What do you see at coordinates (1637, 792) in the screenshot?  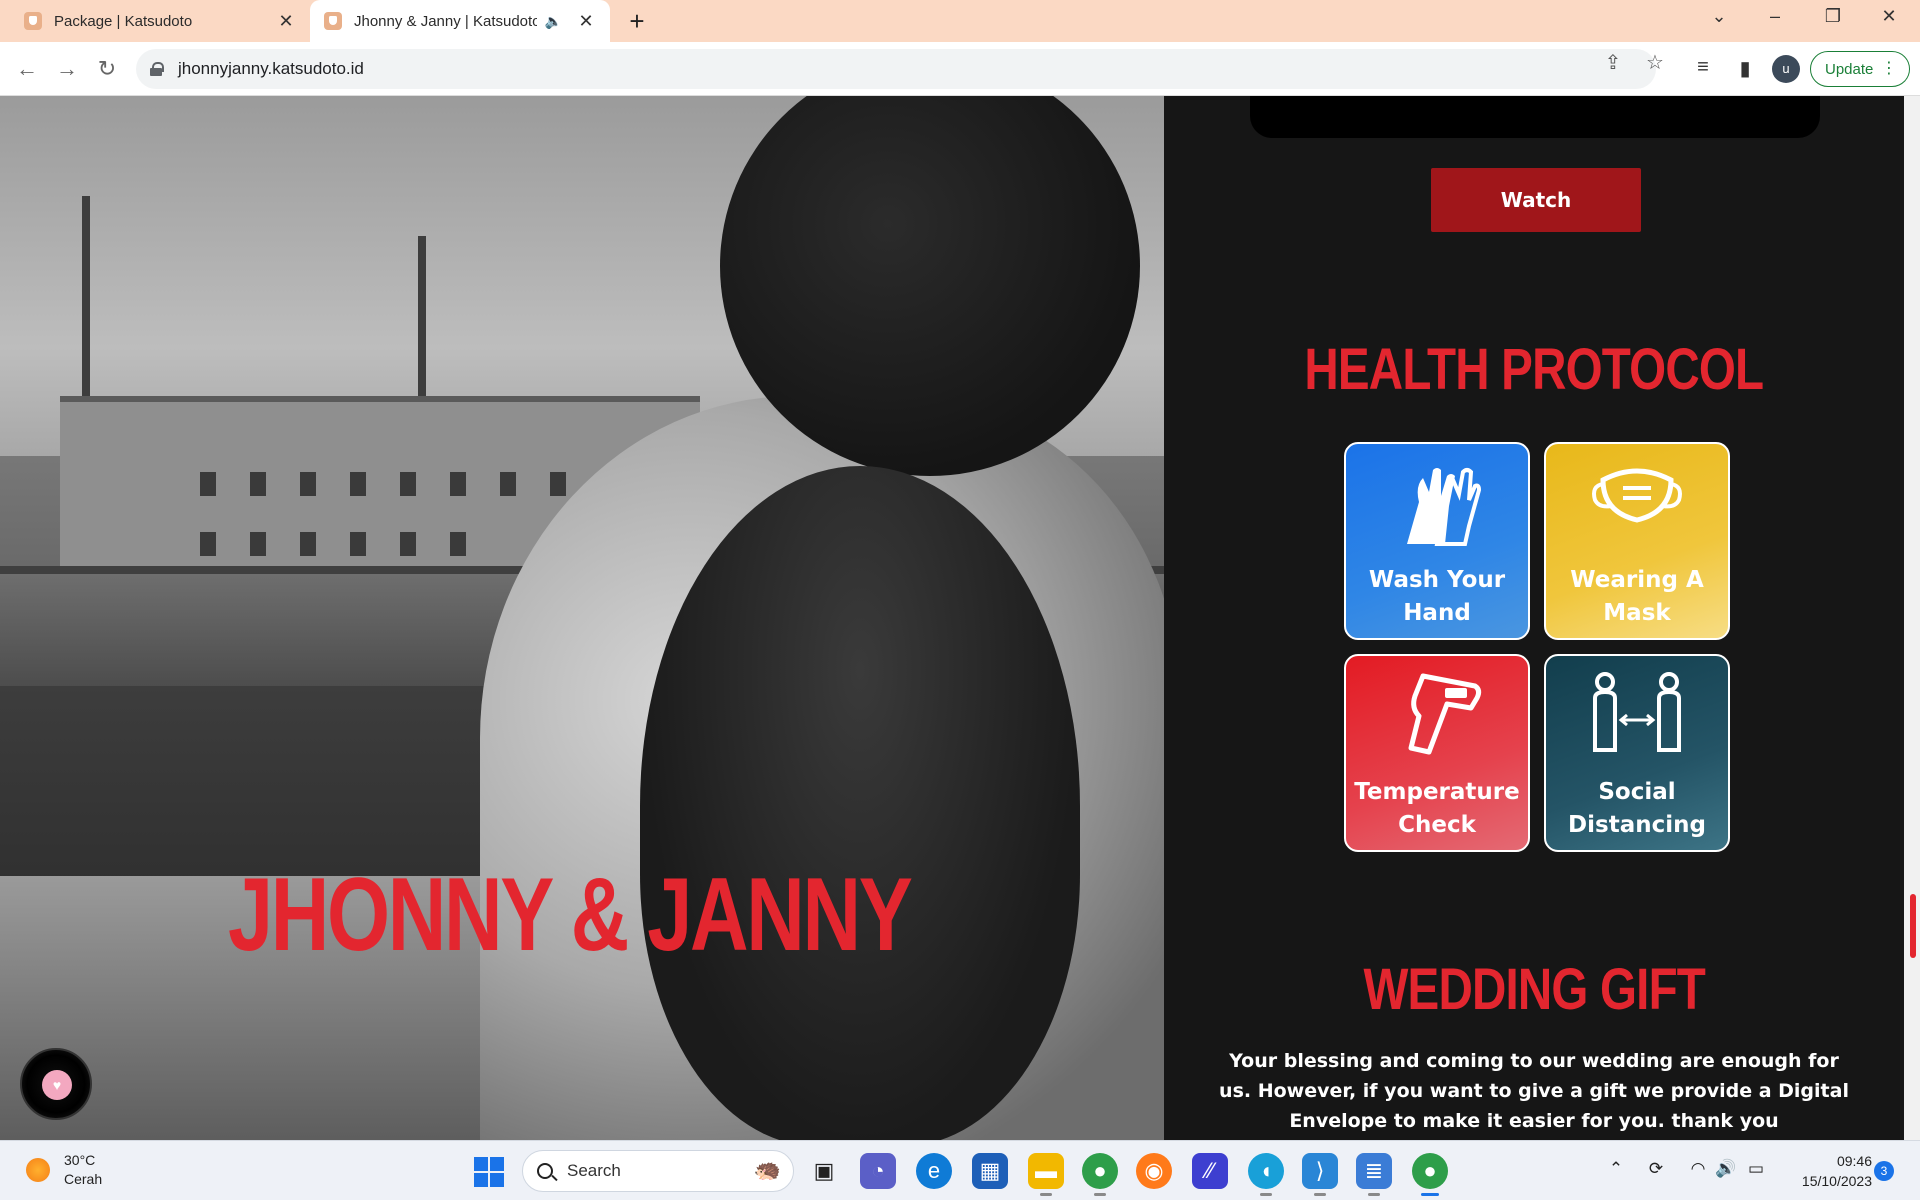 I see `protocol-label-line1: Social` at bounding box center [1637, 792].